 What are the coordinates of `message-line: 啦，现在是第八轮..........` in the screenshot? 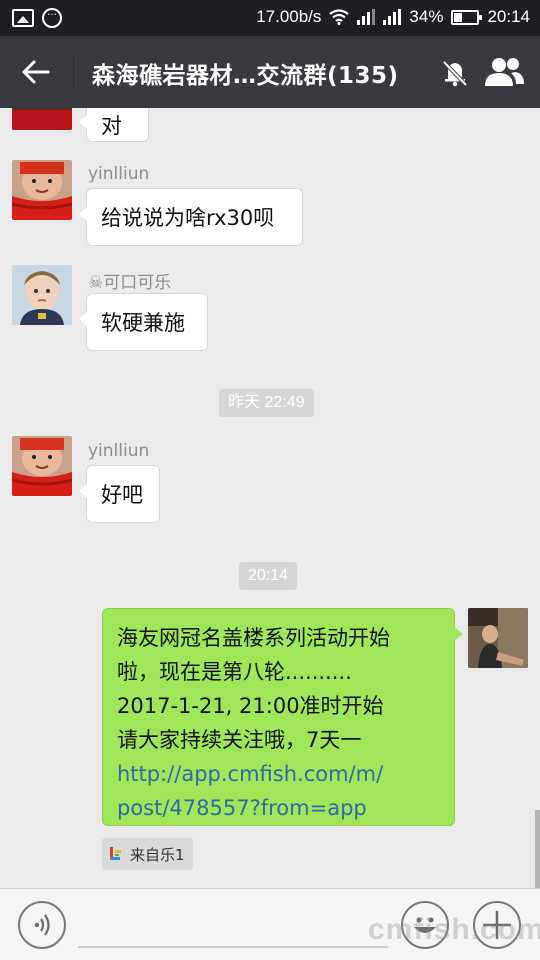 It's located at (234, 672).